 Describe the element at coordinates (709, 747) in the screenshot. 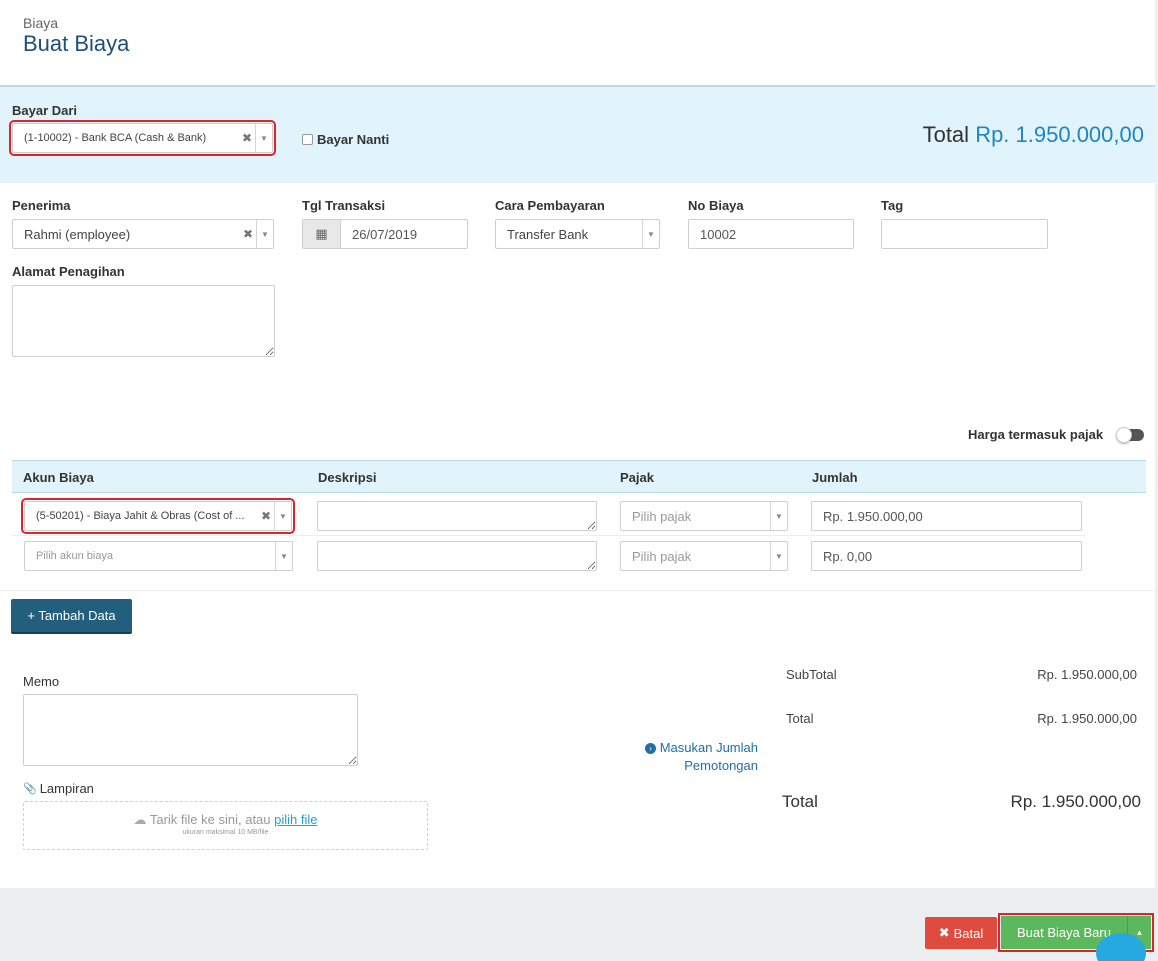

I see `deduction-link-line-1: Masukan Jumlah` at that location.